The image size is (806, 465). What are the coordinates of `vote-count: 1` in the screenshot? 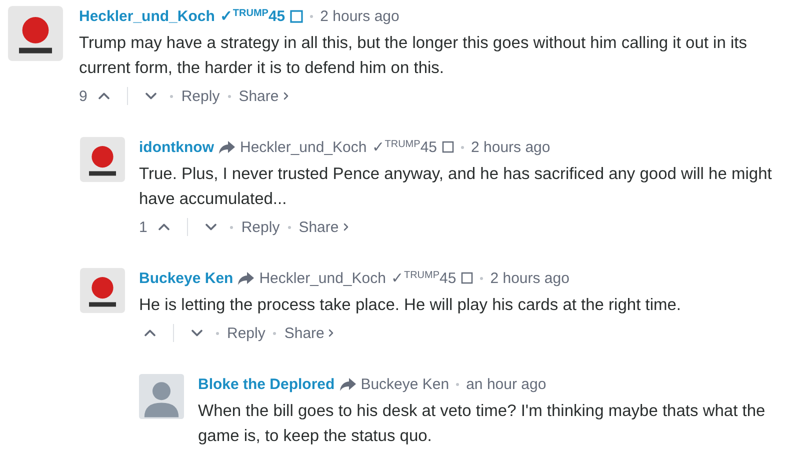 It's located at (143, 227).